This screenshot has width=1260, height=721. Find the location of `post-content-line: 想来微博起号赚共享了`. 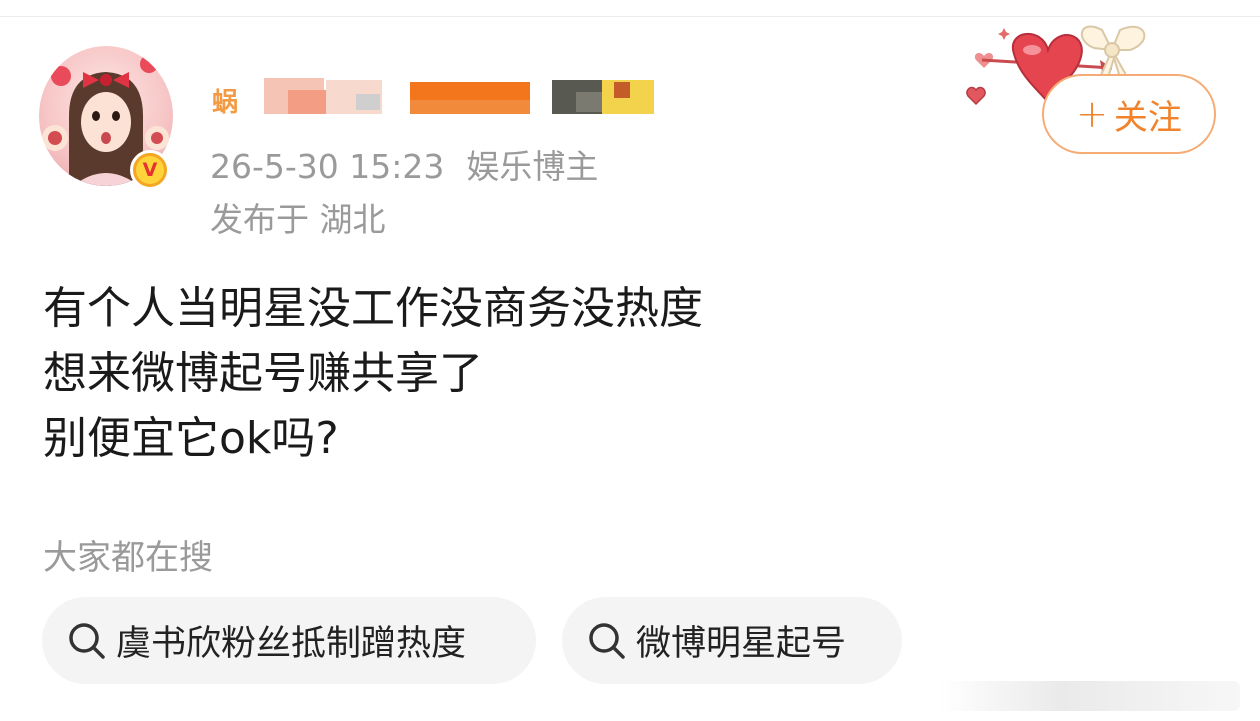

post-content-line: 想来微博起号赚共享了 is located at coordinates (263, 373).